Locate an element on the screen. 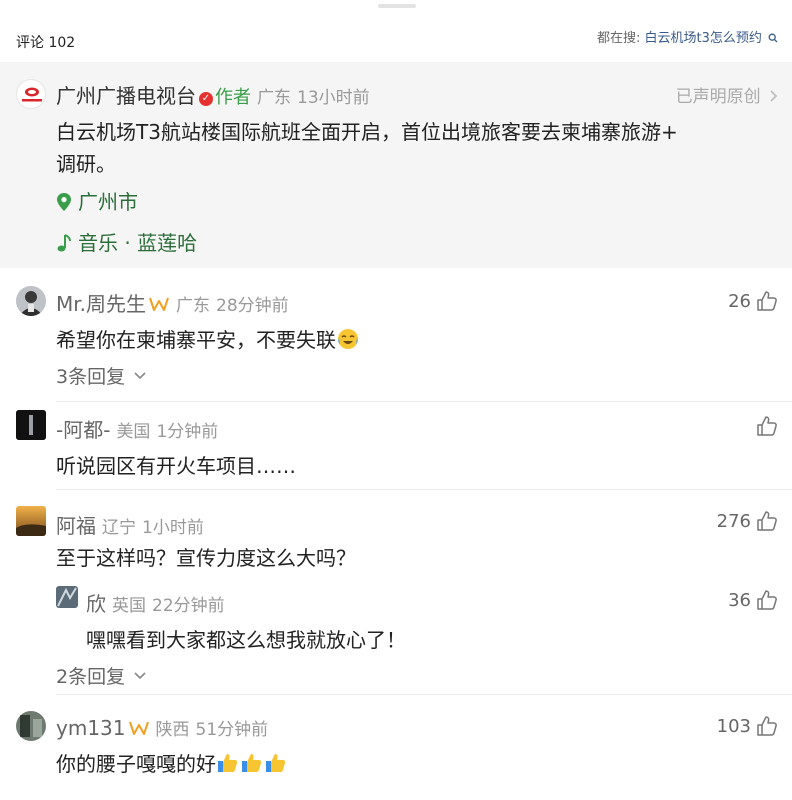  comment-text-line: 希望你在柬埔寨平安，不要失联 is located at coordinates (208, 338).